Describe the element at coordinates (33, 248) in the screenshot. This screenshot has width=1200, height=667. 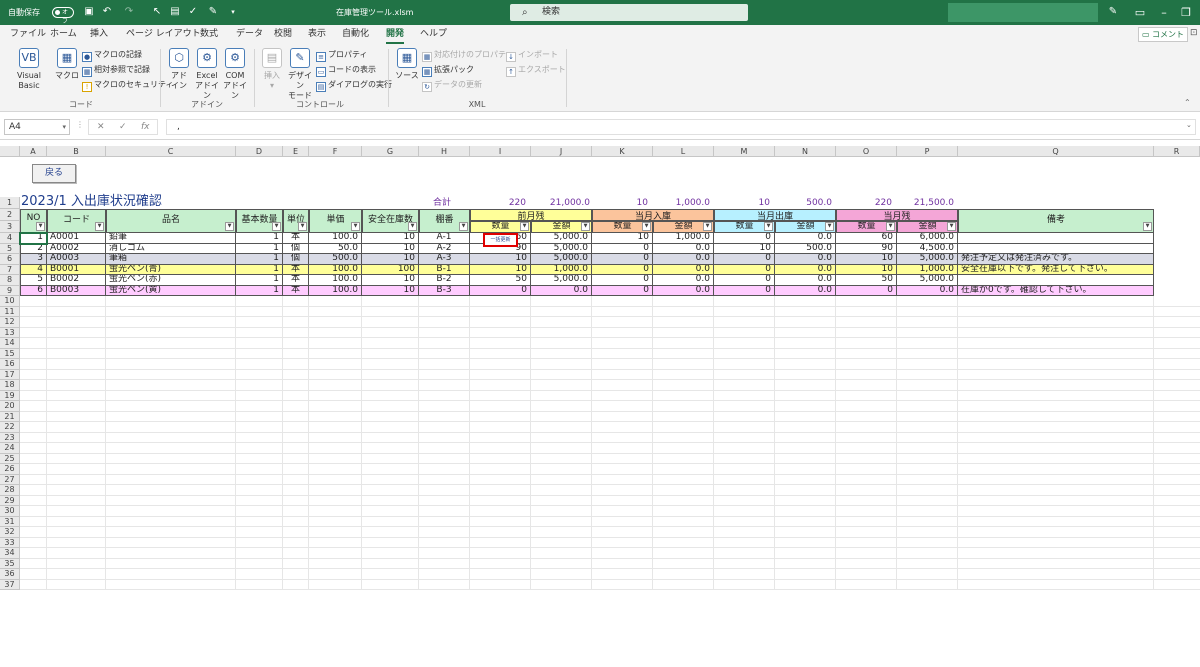
I see `cell-no-2: 2` at that location.